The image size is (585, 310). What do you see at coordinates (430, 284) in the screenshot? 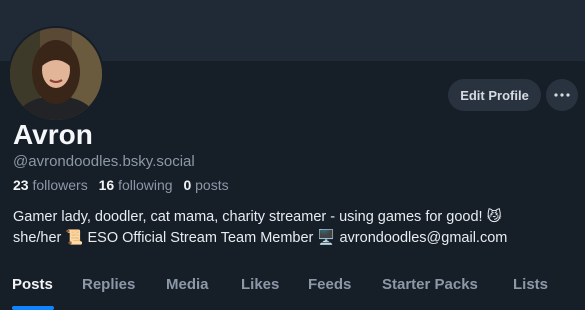
I see `tab-starter-packs: Starter Packs` at bounding box center [430, 284].